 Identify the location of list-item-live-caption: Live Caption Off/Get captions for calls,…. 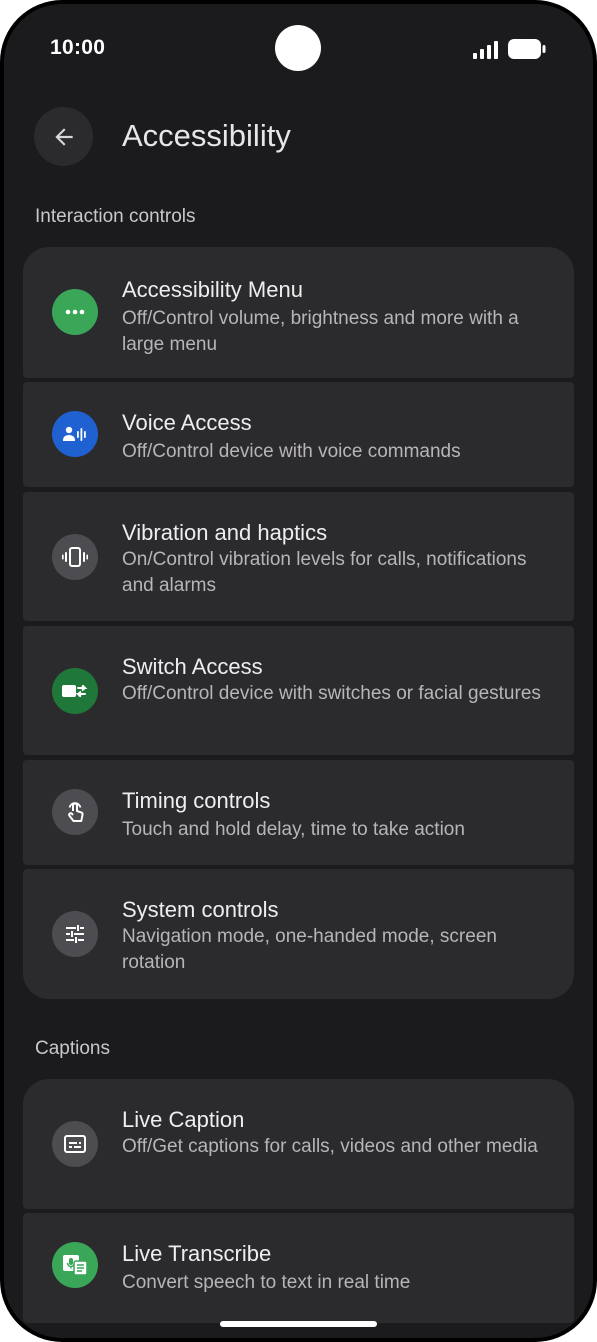
(298, 1144).